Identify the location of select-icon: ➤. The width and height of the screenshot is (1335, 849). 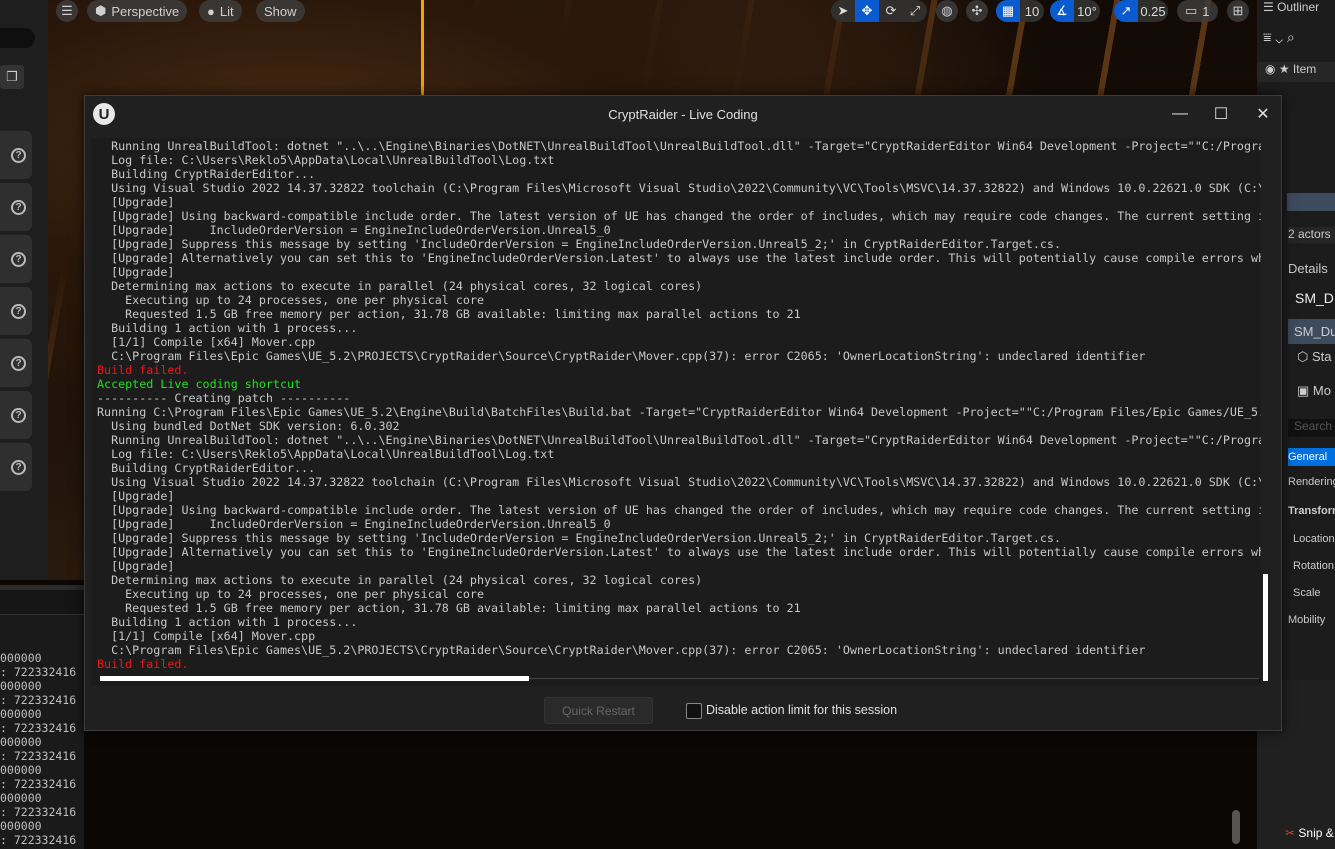
(843, 11).